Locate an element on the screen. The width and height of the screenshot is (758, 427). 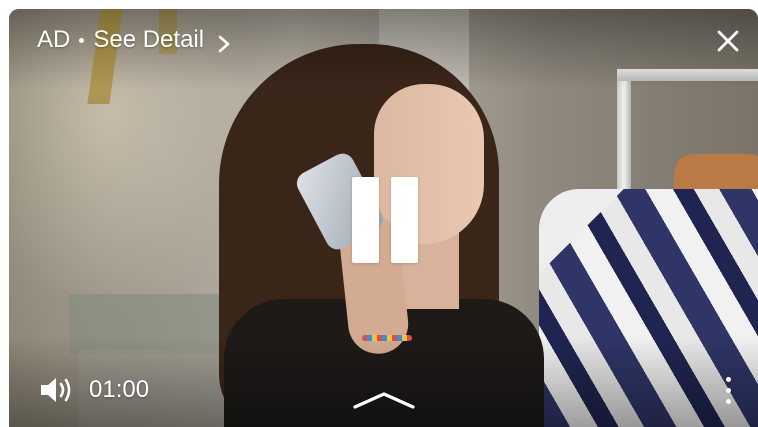
pause-icon-bar is located at coordinates (404, 220).